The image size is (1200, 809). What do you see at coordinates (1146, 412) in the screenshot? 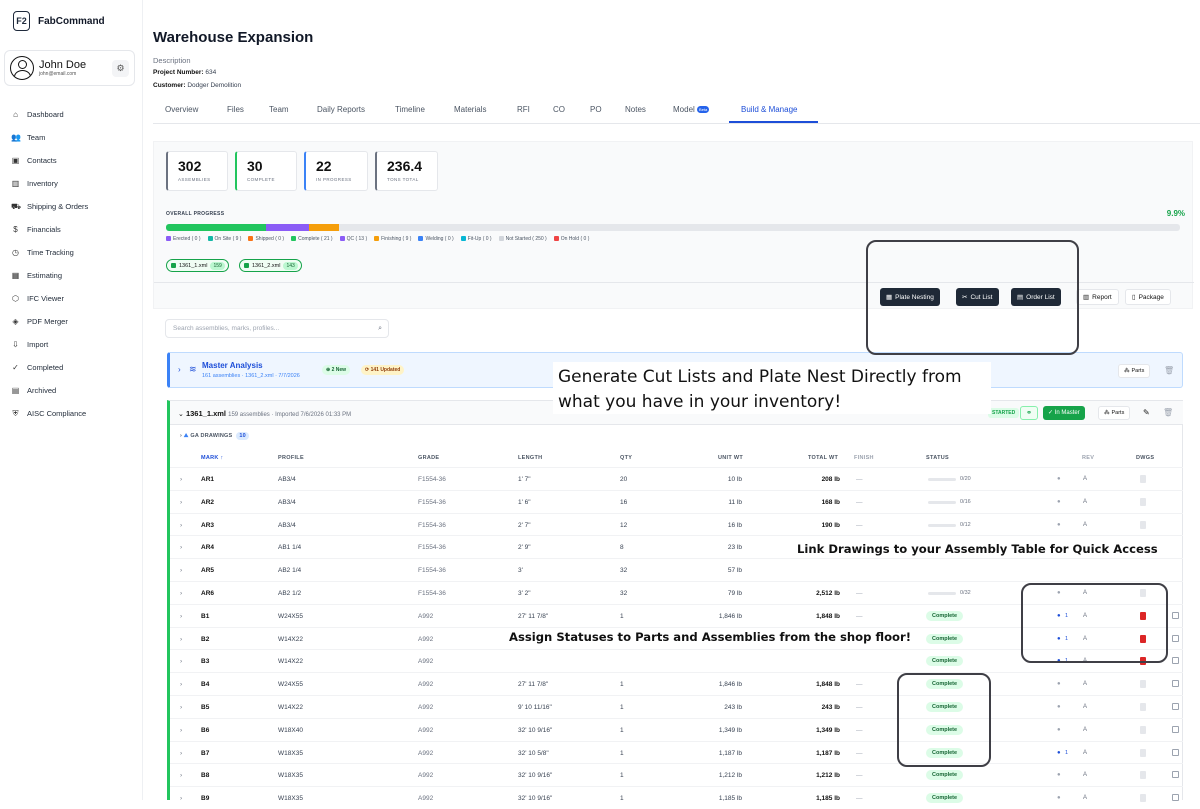
I see `pencil-icon: ✎` at bounding box center [1146, 412].